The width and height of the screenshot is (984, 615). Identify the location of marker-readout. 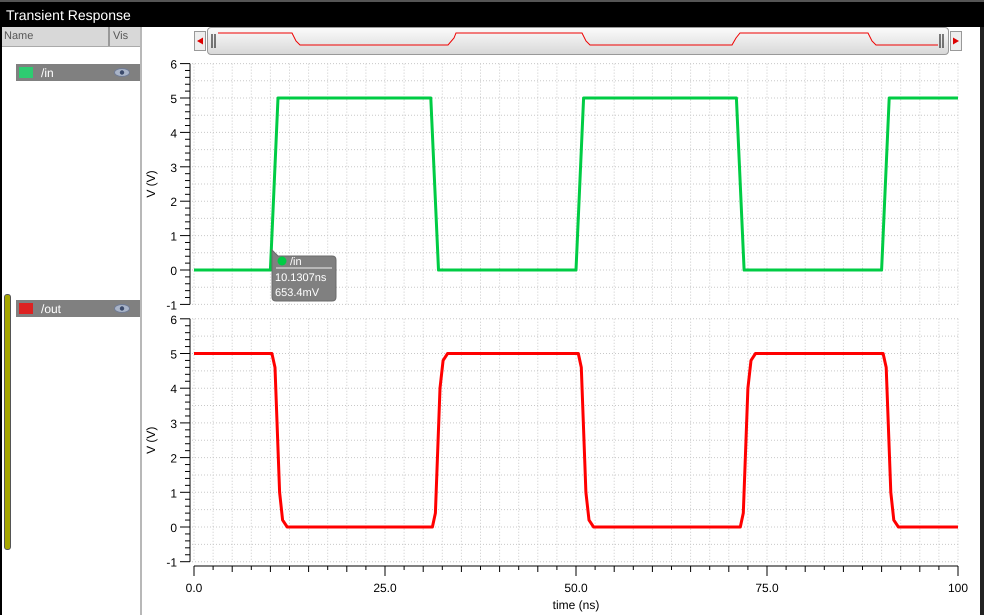
(304, 276).